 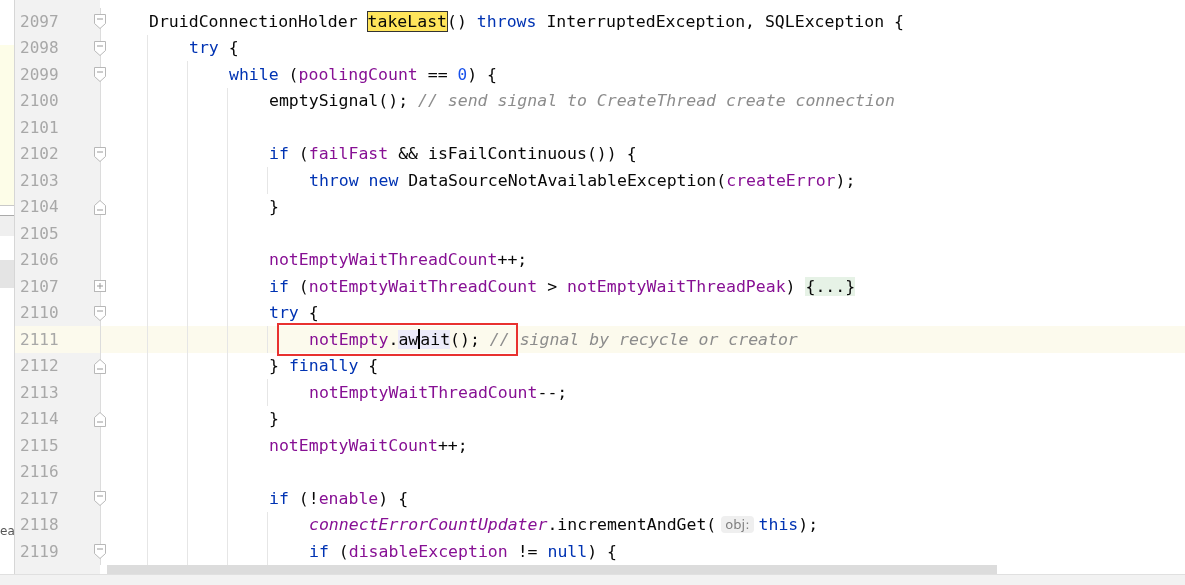 What do you see at coordinates (781, 180) in the screenshot?
I see `field-name: createError` at bounding box center [781, 180].